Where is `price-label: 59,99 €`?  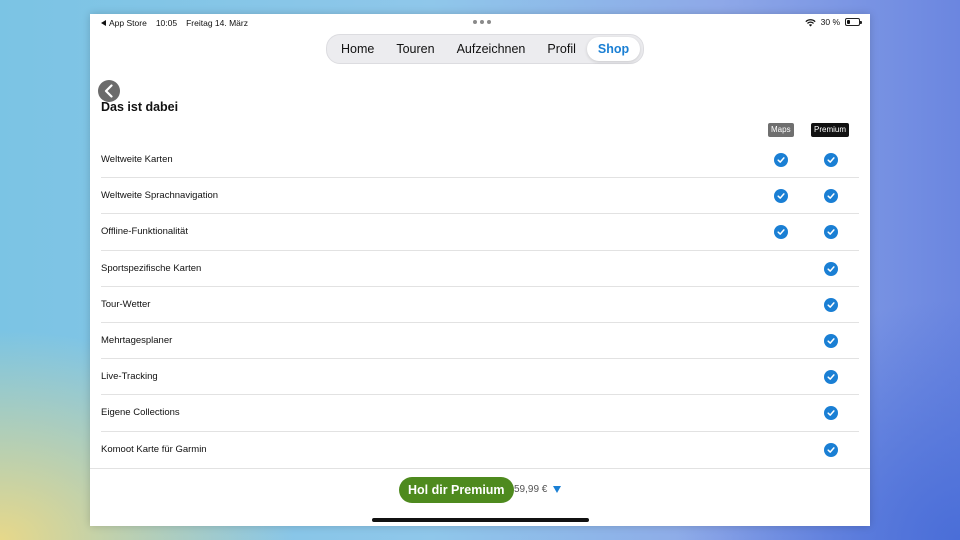 price-label: 59,99 € is located at coordinates (531, 489).